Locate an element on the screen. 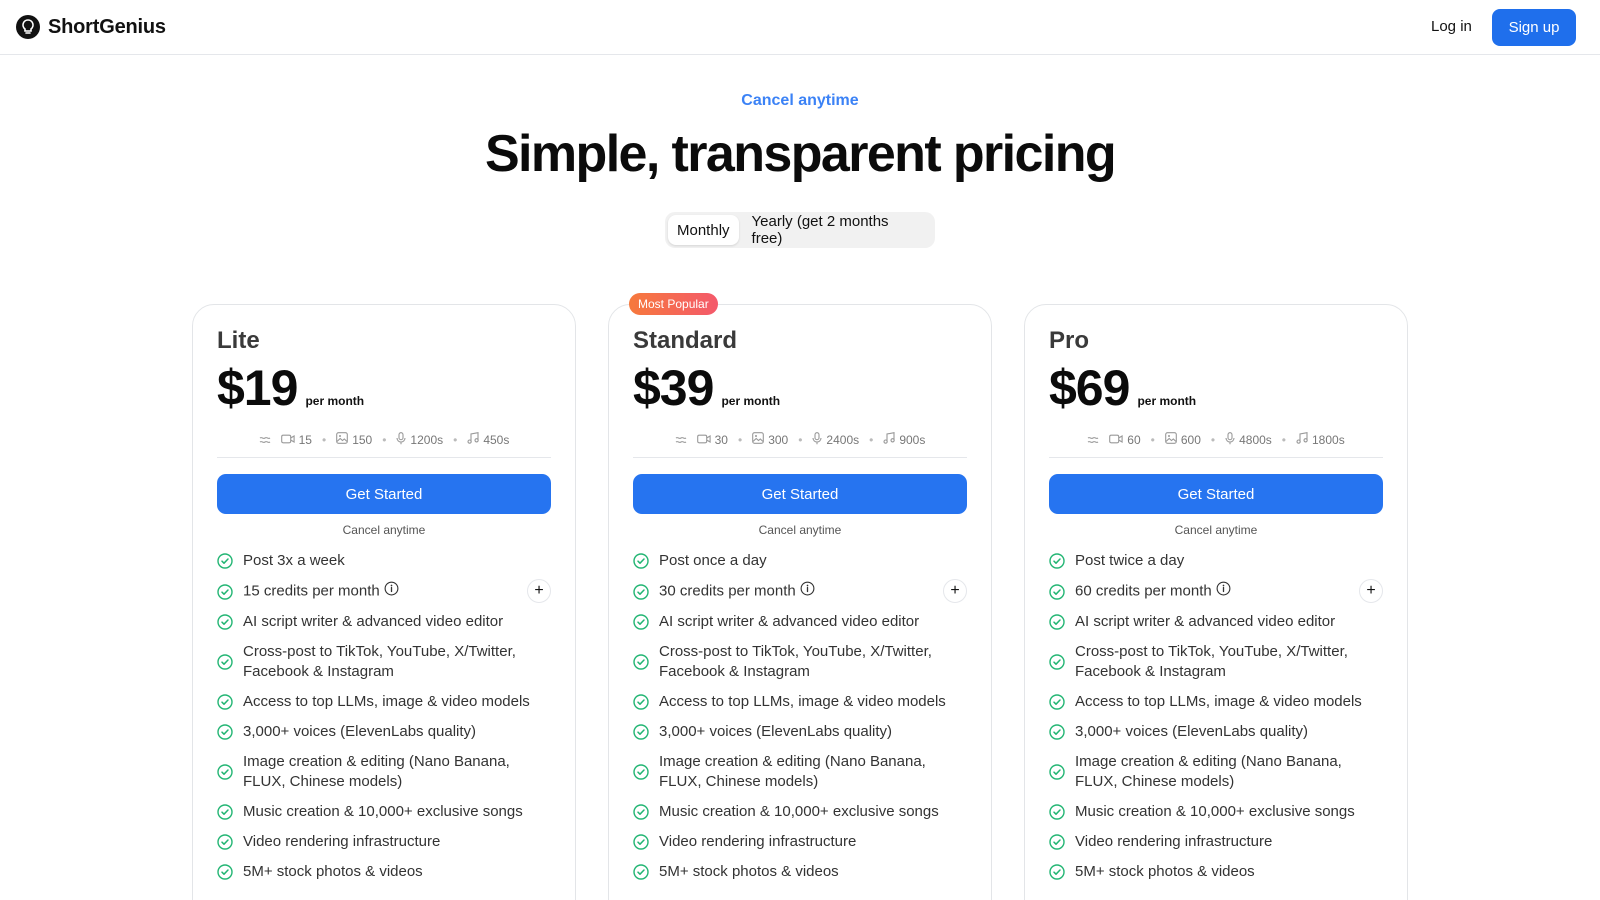 The image size is (1600, 900). page-title: Simple, transparent pricing is located at coordinates (800, 154).